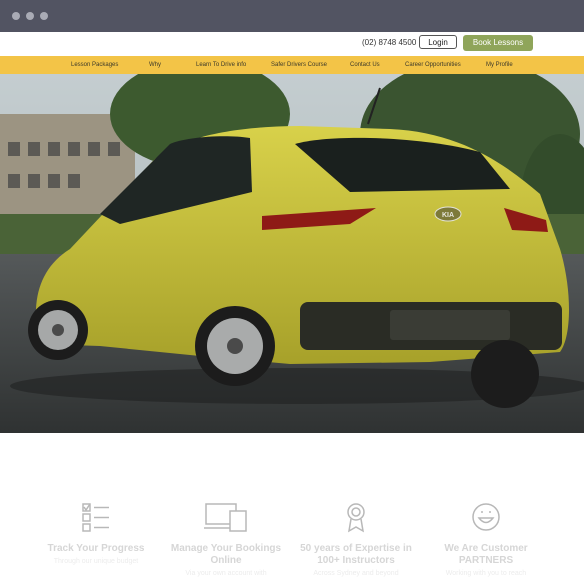  What do you see at coordinates (292, 44) in the screenshot?
I see `site-header: (02) 8748 4500 Login Book Lessons` at bounding box center [292, 44].